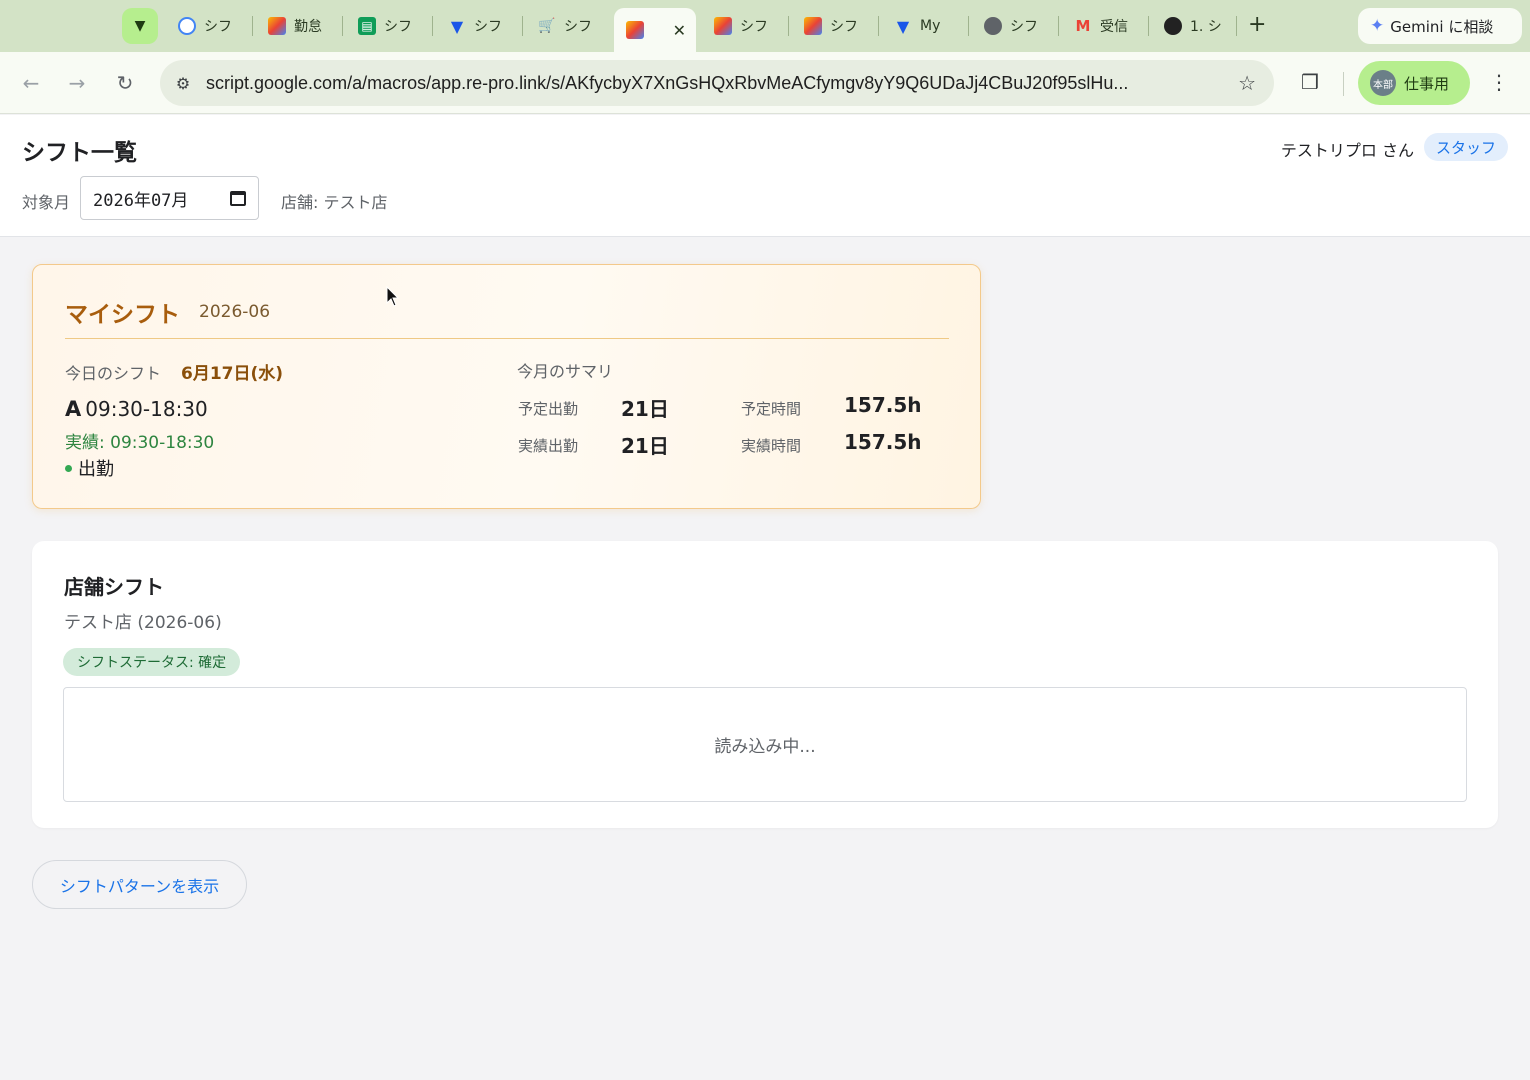 The width and height of the screenshot is (1530, 1080). I want to click on close-tab-icon: ✕, so click(679, 30).